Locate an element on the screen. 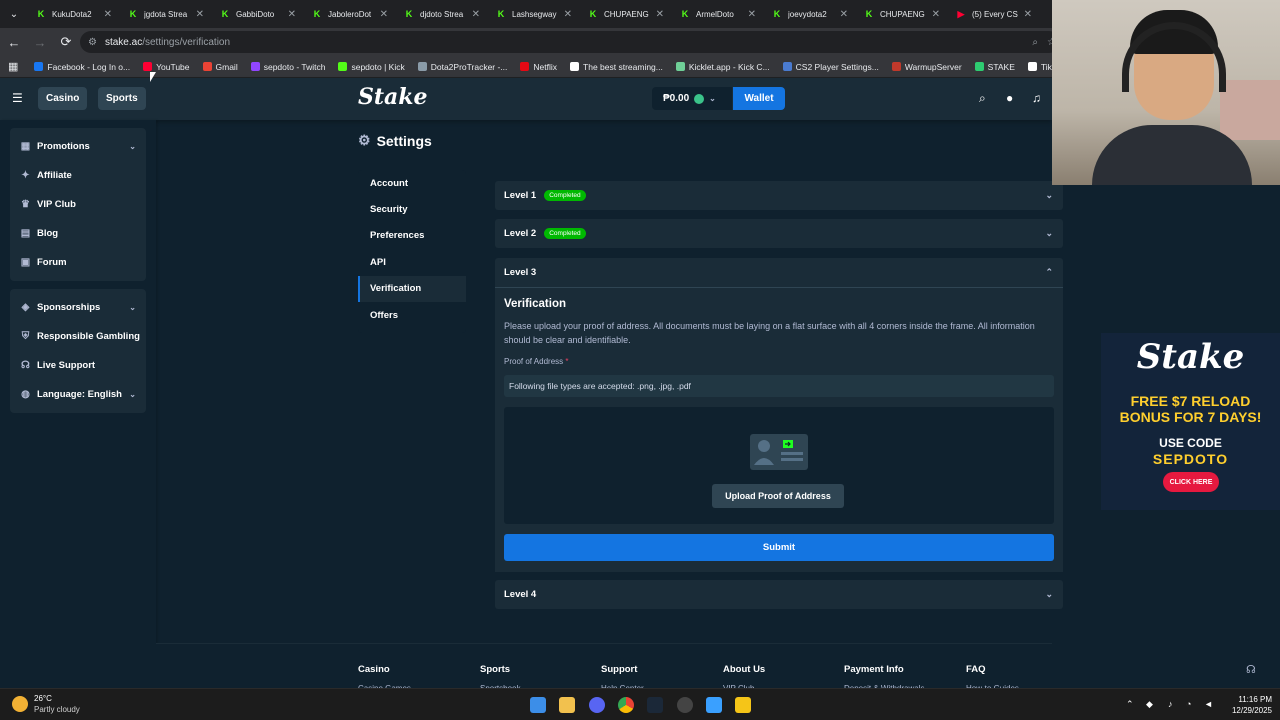 This screenshot has width=1280, height=720. browser-tab: Kjoevydota2 ✕ is located at coordinates (810, 14).